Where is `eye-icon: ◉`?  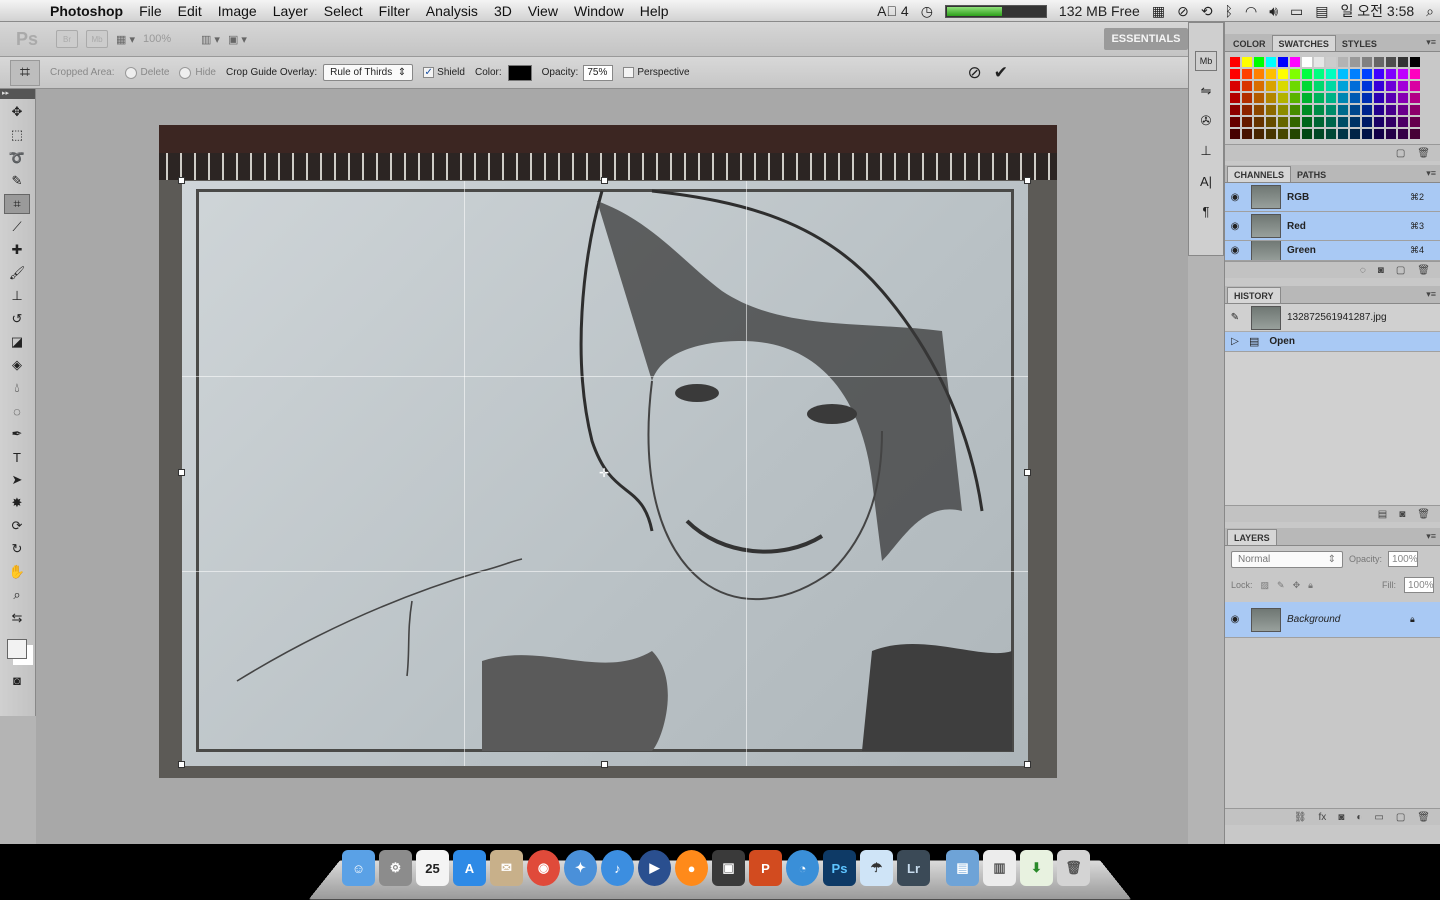 eye-icon: ◉ is located at coordinates (1235, 250).